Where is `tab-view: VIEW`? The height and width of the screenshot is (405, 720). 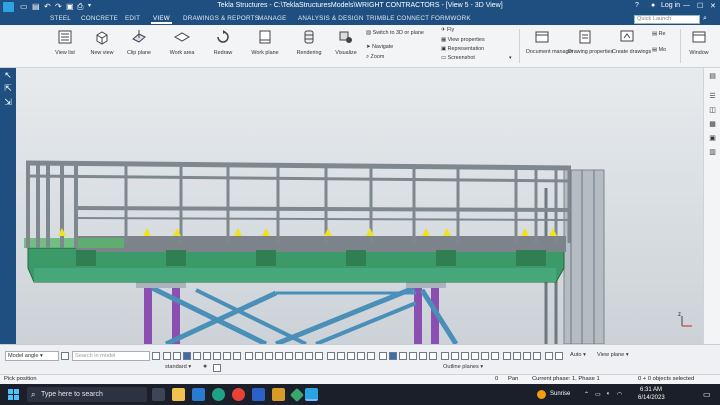 tab-view: VIEW is located at coordinates (161, 19).